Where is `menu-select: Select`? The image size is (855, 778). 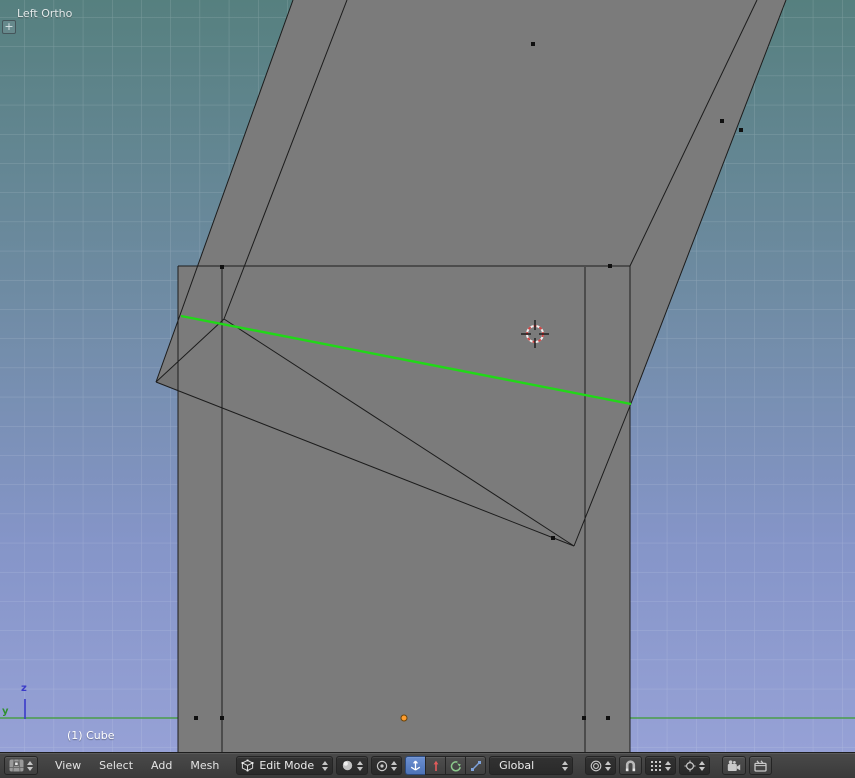
menu-select: Select is located at coordinates (116, 766).